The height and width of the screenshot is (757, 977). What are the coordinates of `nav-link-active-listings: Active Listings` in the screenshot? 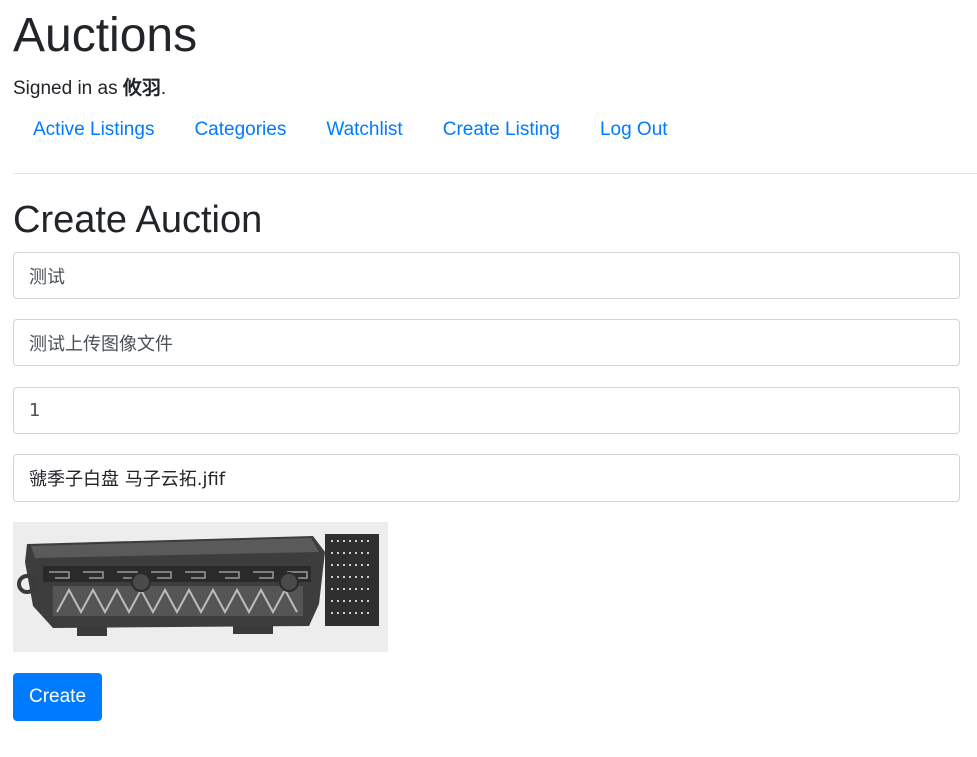 It's located at (93, 130).